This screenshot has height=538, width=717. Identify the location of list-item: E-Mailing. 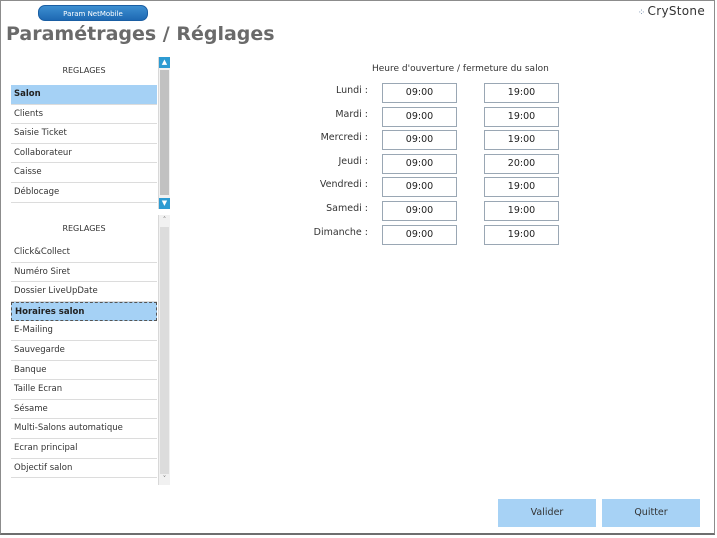
(84, 331).